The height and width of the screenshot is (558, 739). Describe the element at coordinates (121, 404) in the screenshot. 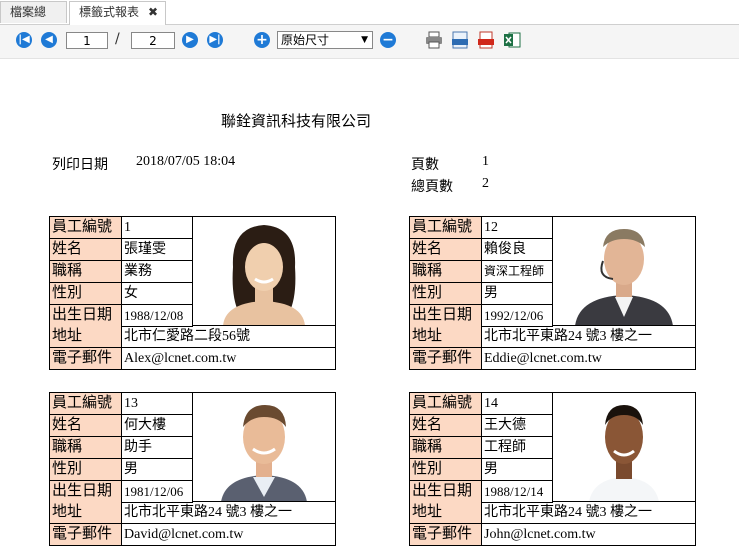

I see `emp-no-row: 員工編號 13` at that location.